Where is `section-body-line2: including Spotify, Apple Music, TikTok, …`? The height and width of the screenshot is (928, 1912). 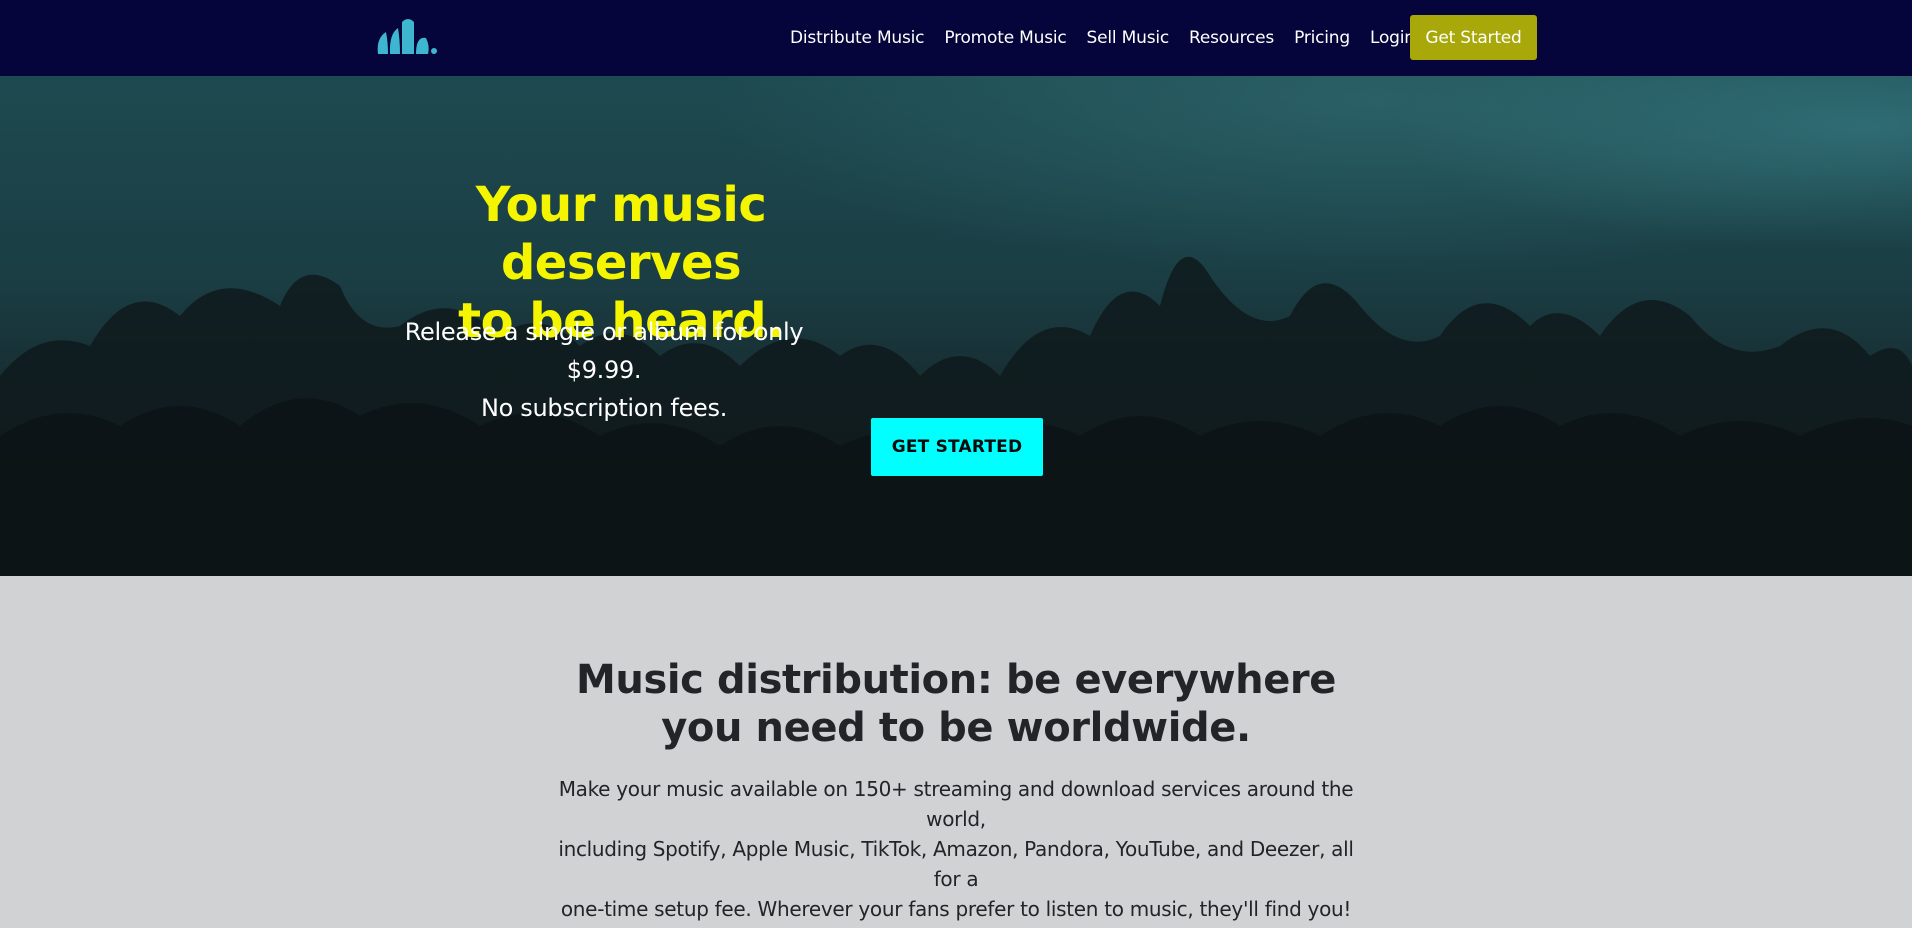
section-body-line2: including Spotify, Apple Music, TikTok, … is located at coordinates (956, 864).